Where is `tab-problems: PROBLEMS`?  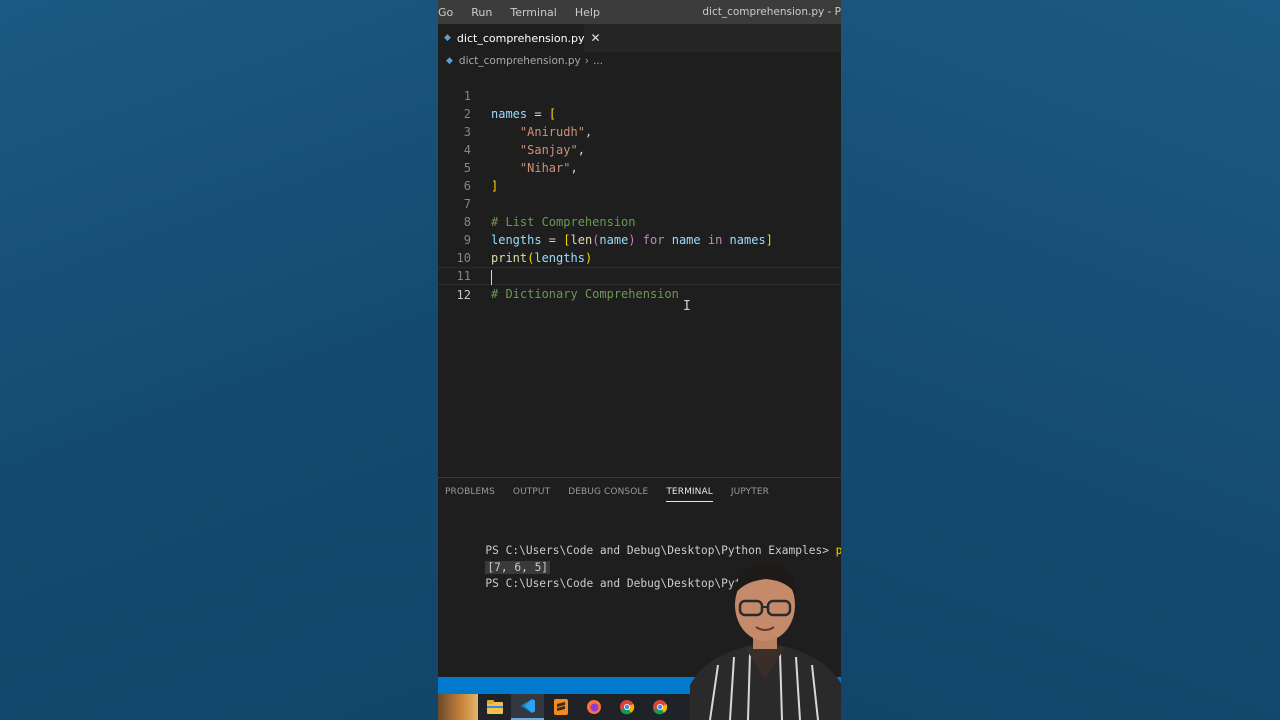
tab-problems: PROBLEMS is located at coordinates (470, 494).